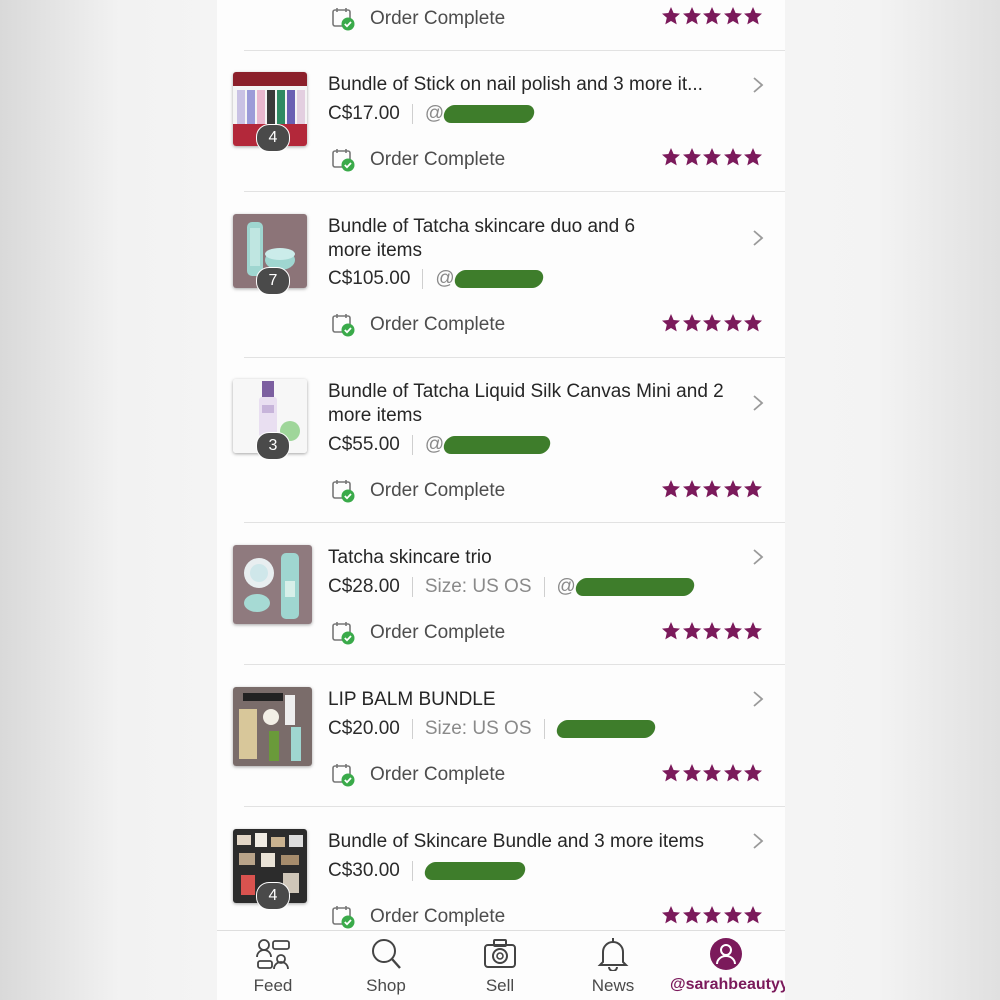 The height and width of the screenshot is (1000, 1000). I want to click on item-count-badge: 7, so click(273, 281).